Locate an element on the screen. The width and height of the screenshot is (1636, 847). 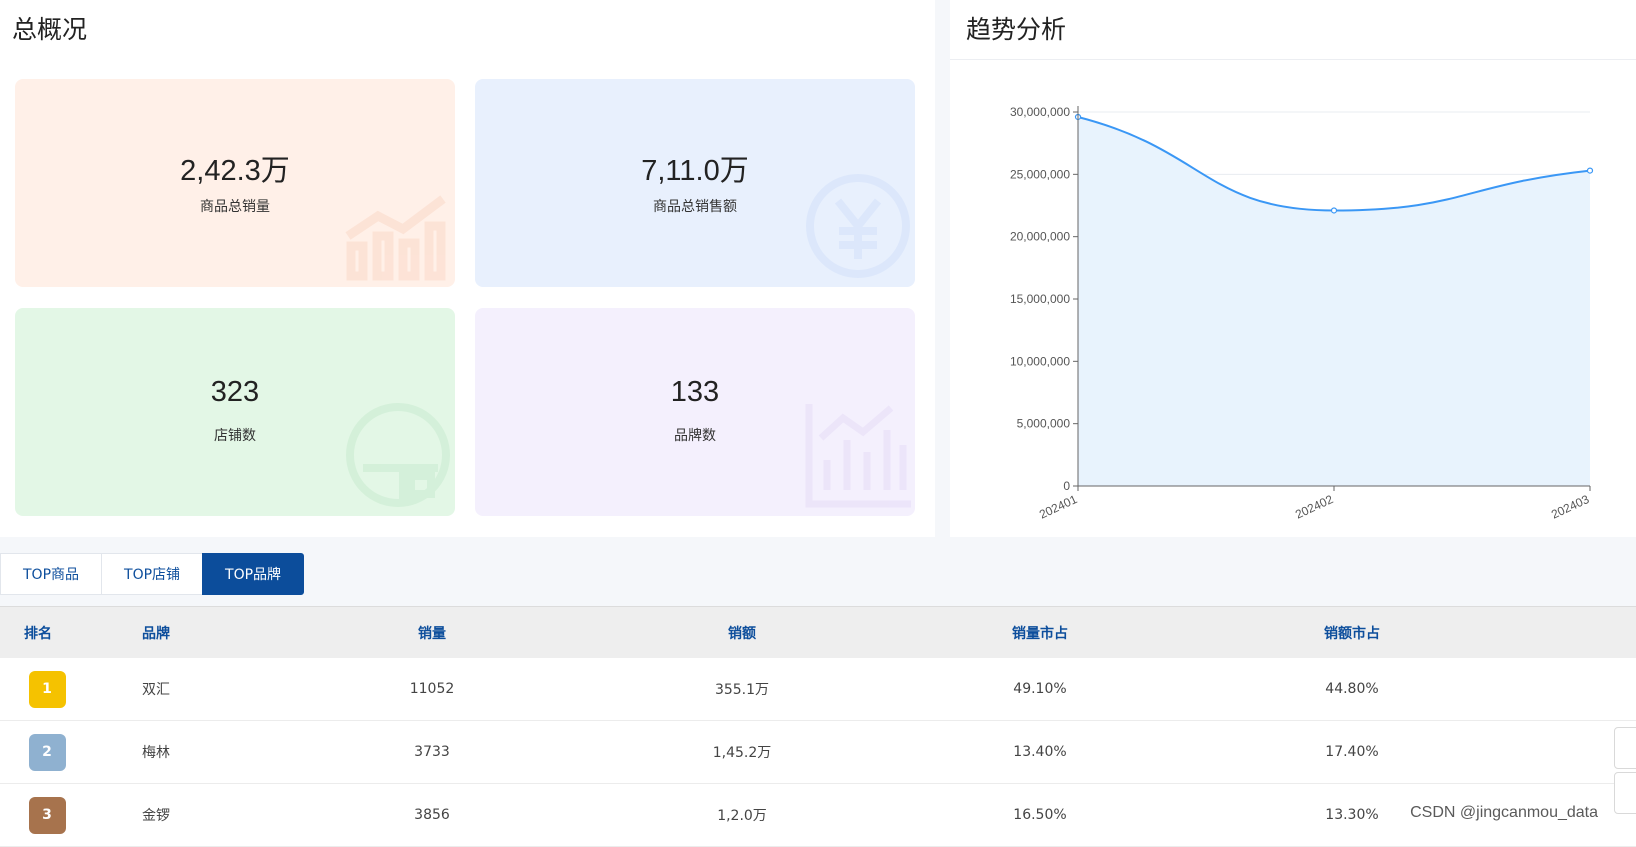
amount-cell: 1,2.0万 is located at coordinates (742, 815).